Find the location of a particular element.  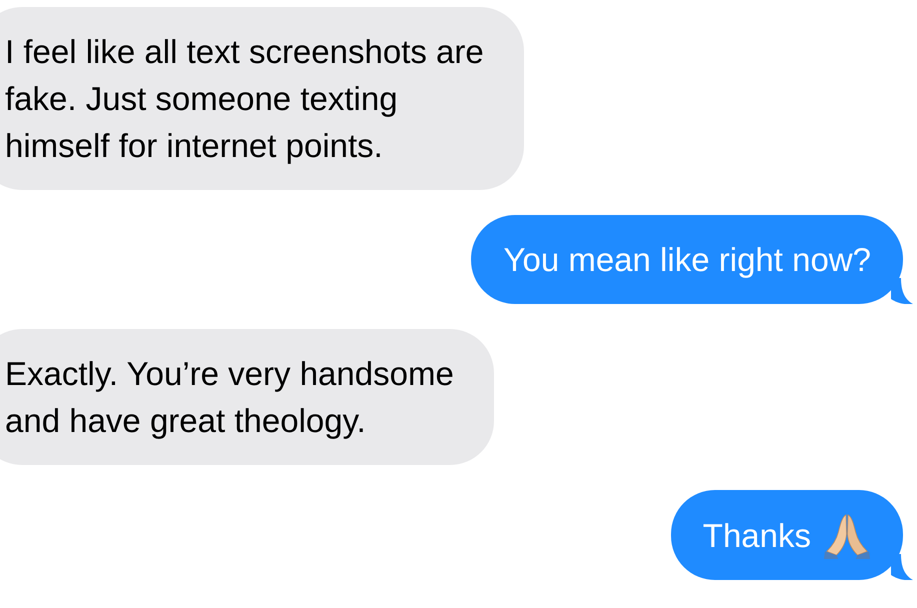

message-text: Exactly. You’re very handsome and have great theology. is located at coordinates (229, 397).